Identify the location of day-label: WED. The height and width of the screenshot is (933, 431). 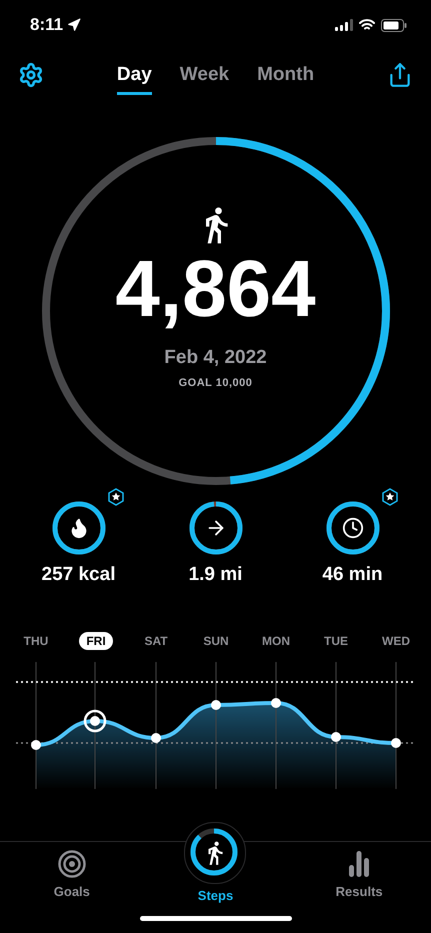
(396, 641).